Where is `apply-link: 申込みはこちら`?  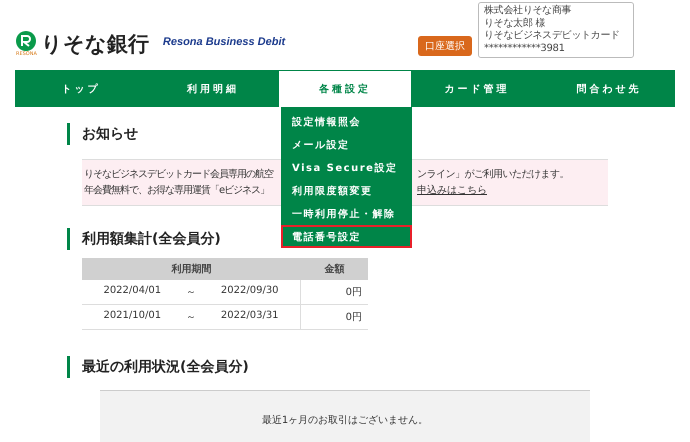
apply-link: 申込みはこちら is located at coordinates (452, 191).